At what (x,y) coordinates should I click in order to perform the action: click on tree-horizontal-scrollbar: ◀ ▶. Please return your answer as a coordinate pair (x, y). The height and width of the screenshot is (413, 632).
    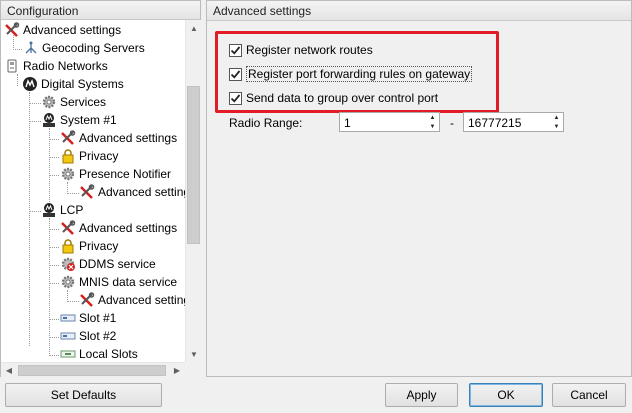
    Looking at the image, I should click on (93, 369).